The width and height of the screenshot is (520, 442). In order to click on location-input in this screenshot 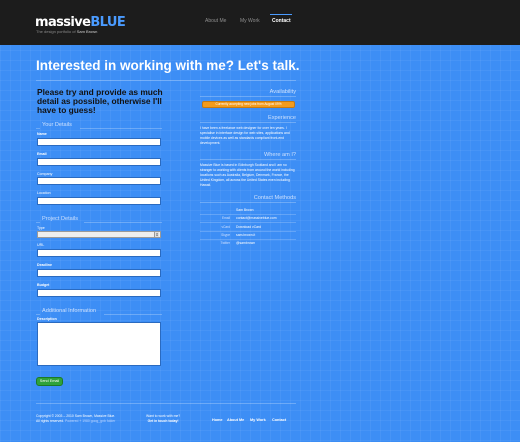, I will do `click(99, 201)`.